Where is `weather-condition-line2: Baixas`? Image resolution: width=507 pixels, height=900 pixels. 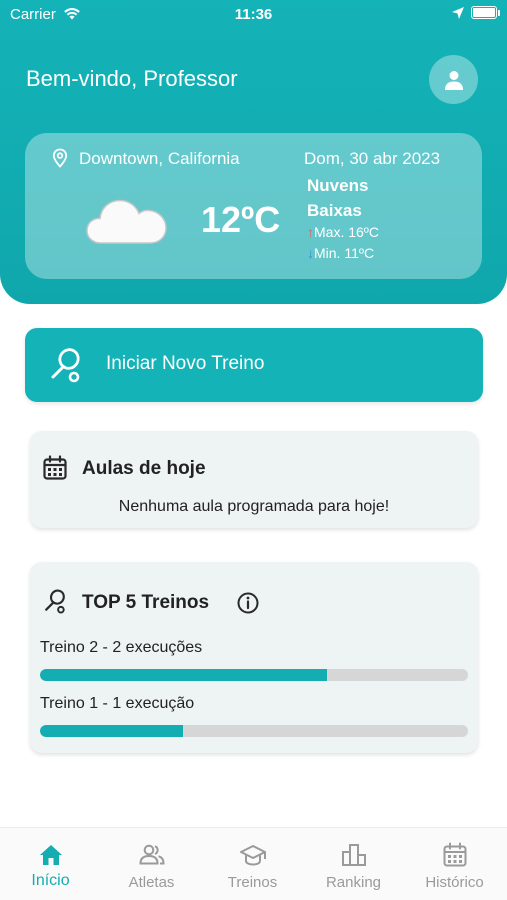 weather-condition-line2: Baixas is located at coordinates (334, 210).